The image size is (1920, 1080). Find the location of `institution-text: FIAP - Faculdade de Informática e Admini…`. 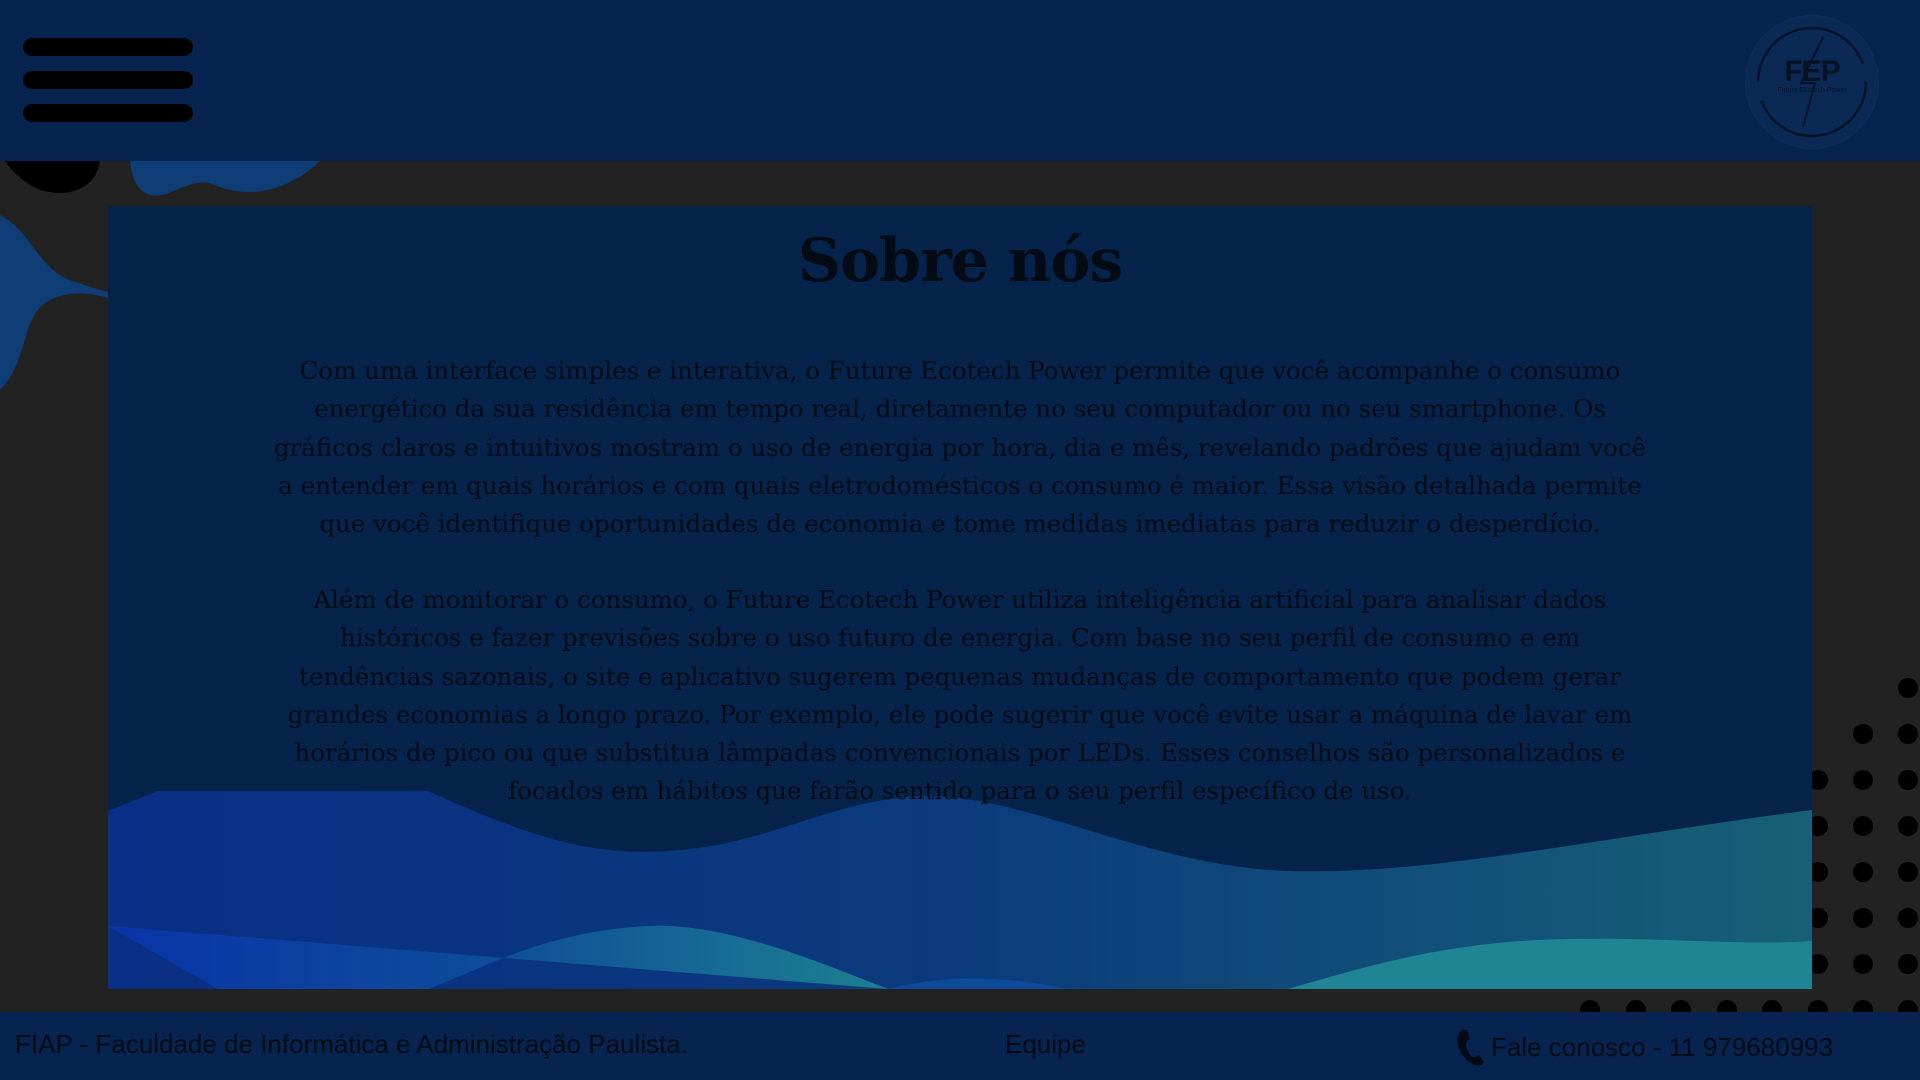

institution-text: FIAP - Faculdade de Informática e Admini… is located at coordinates (351, 1044).